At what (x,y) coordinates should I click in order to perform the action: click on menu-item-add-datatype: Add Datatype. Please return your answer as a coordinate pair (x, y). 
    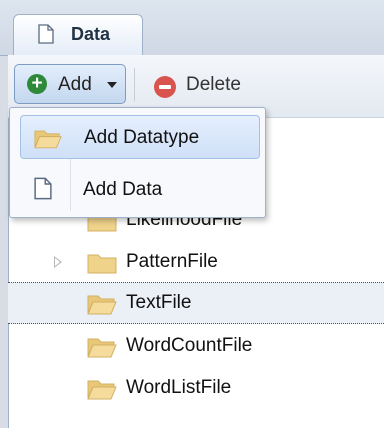
    Looking at the image, I should click on (140, 137).